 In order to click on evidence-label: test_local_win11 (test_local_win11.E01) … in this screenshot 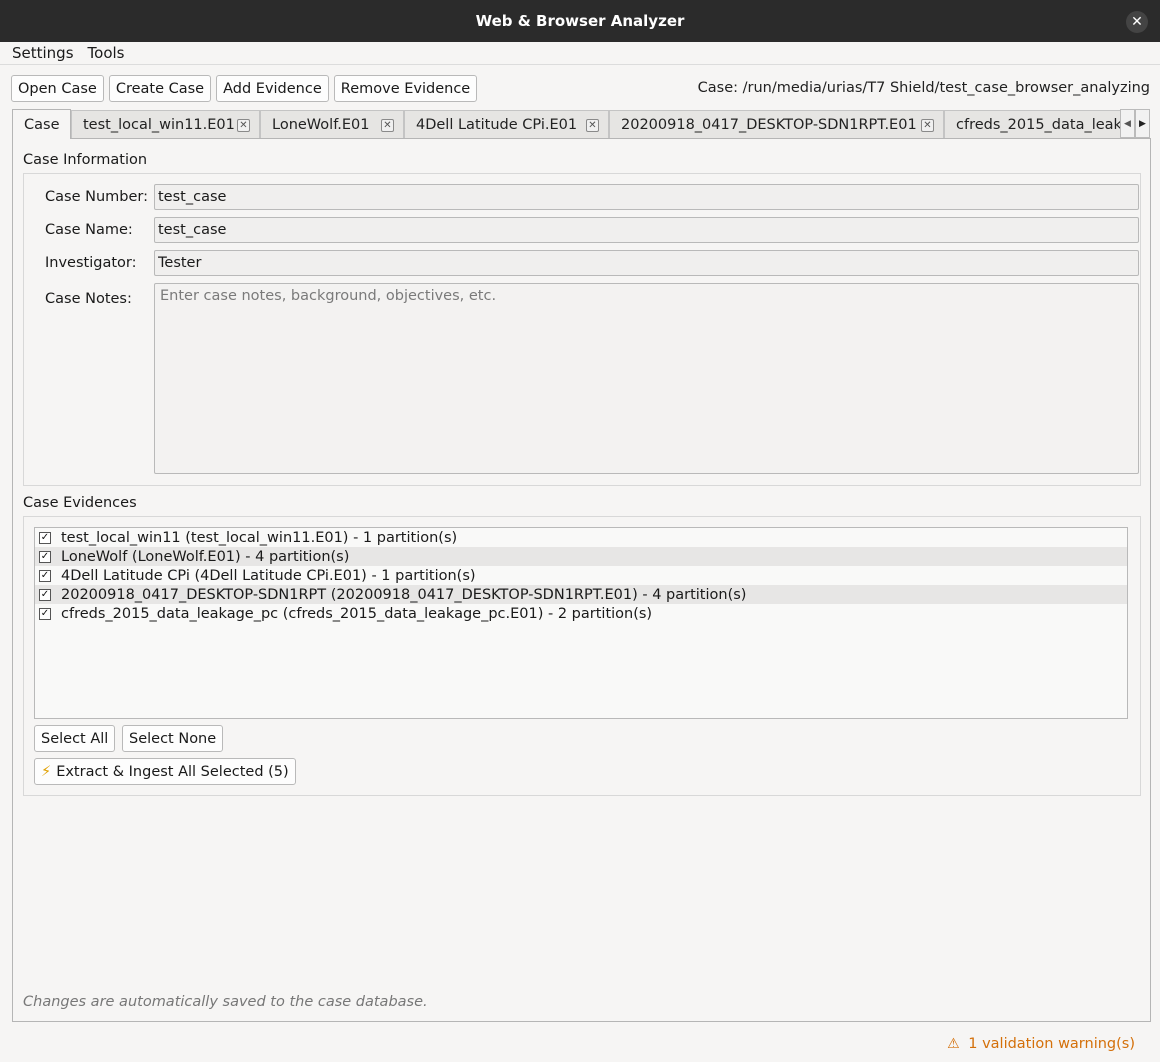, I will do `click(259, 537)`.